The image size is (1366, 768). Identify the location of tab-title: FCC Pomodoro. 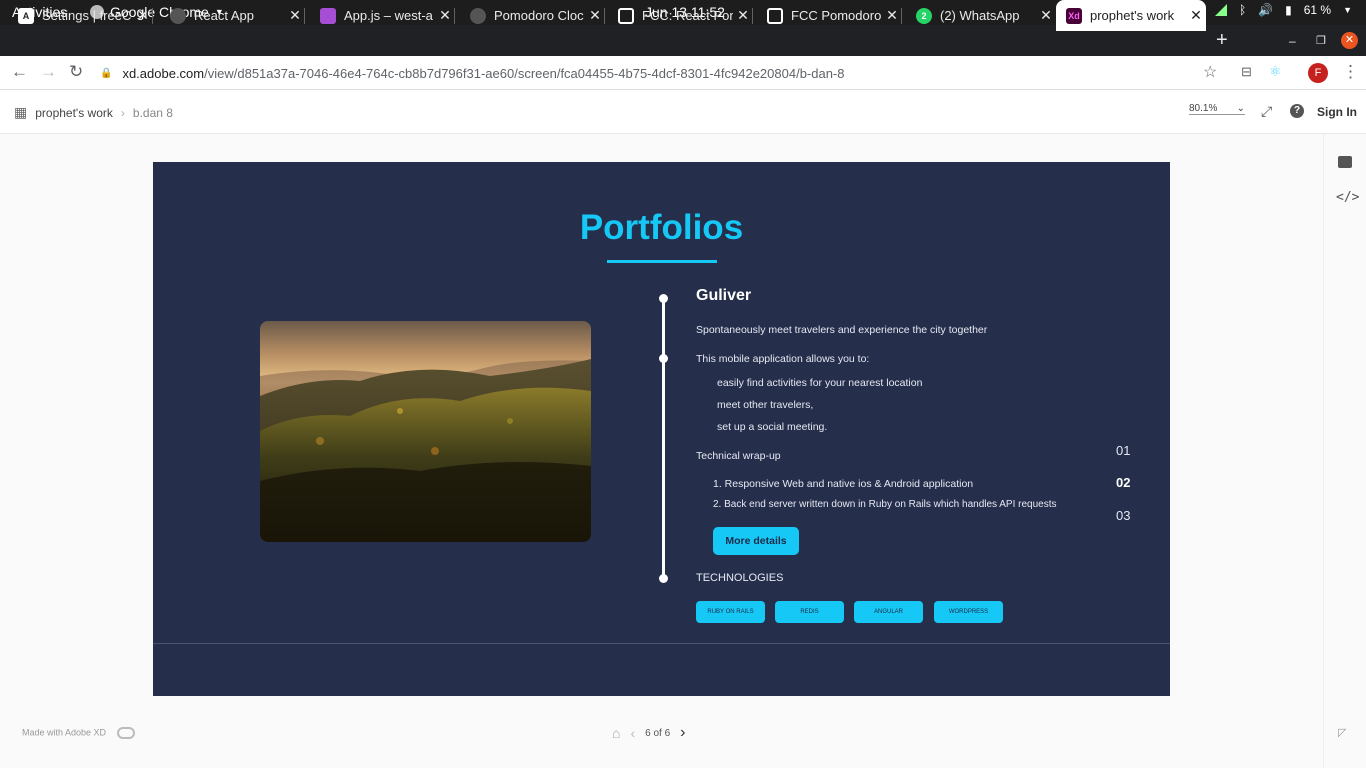
(836, 15).